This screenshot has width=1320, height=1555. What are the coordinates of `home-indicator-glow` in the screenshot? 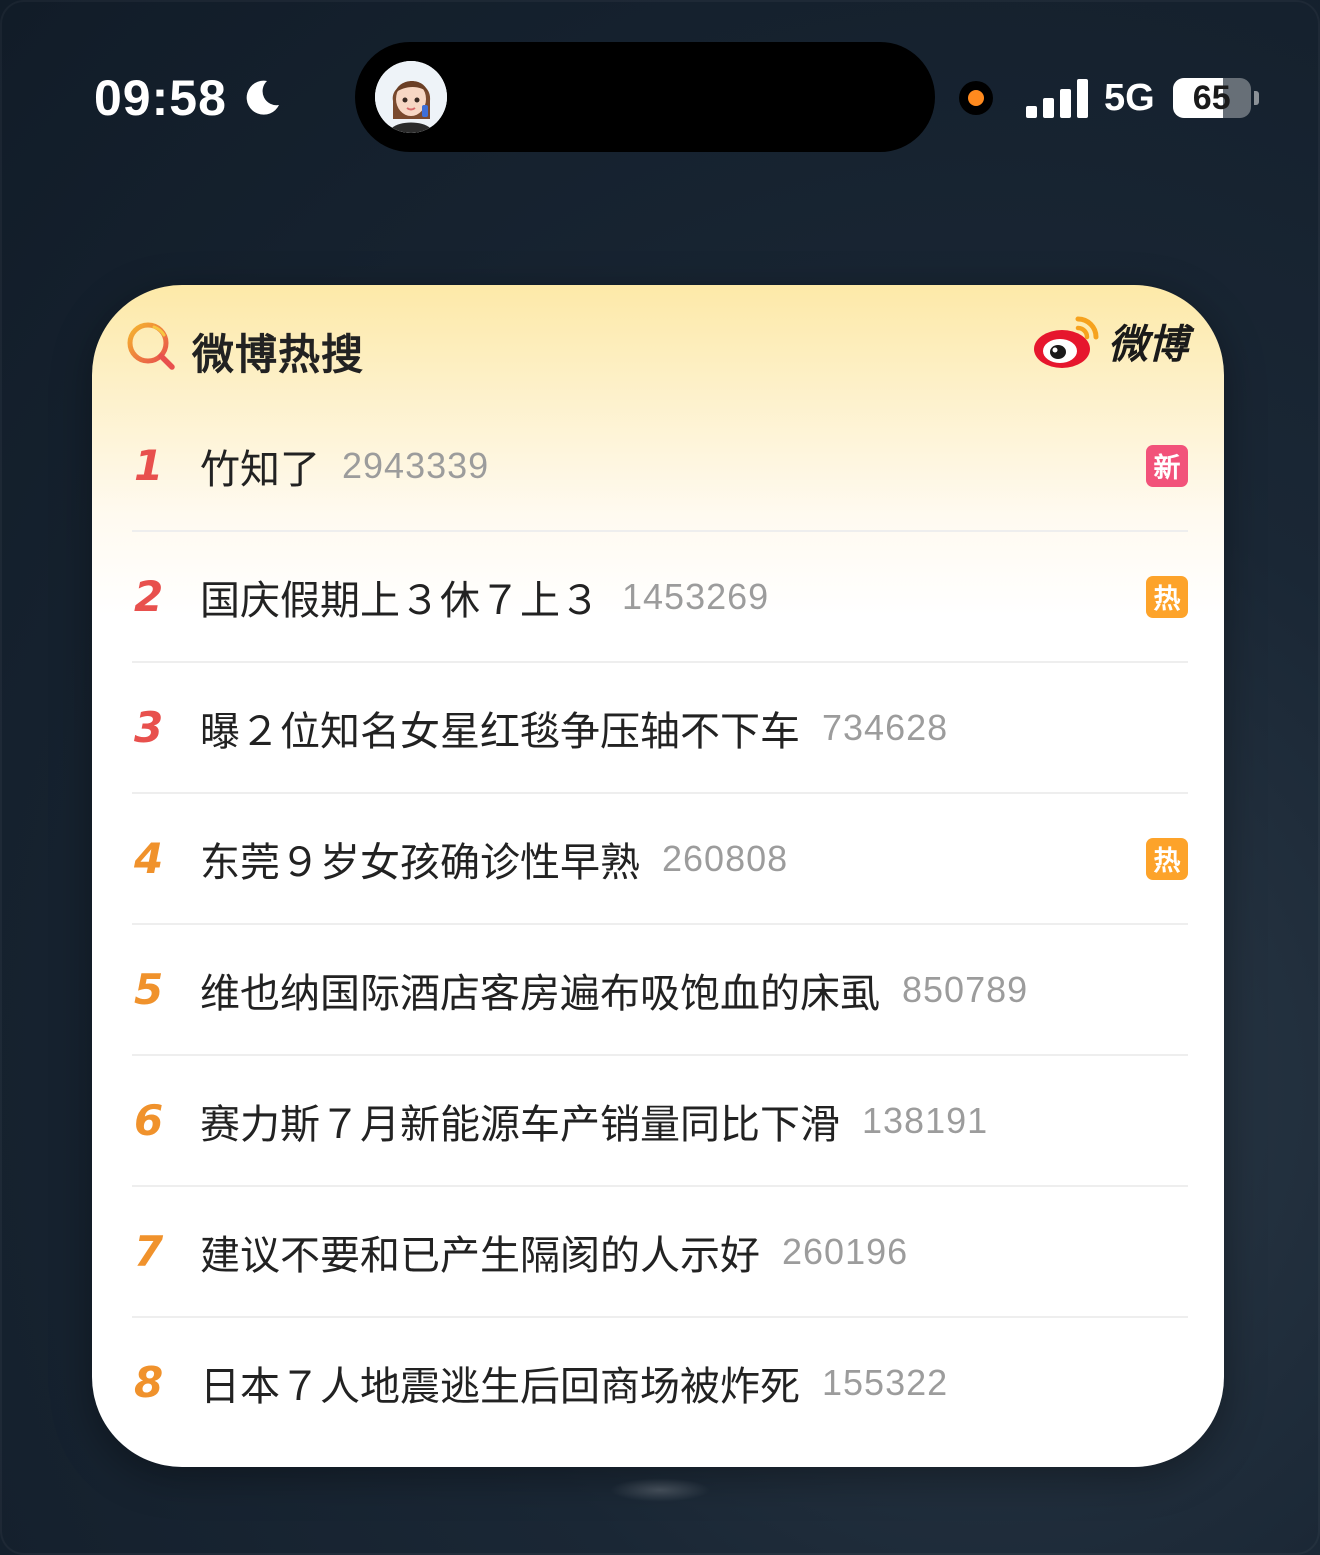 It's located at (660, 1490).